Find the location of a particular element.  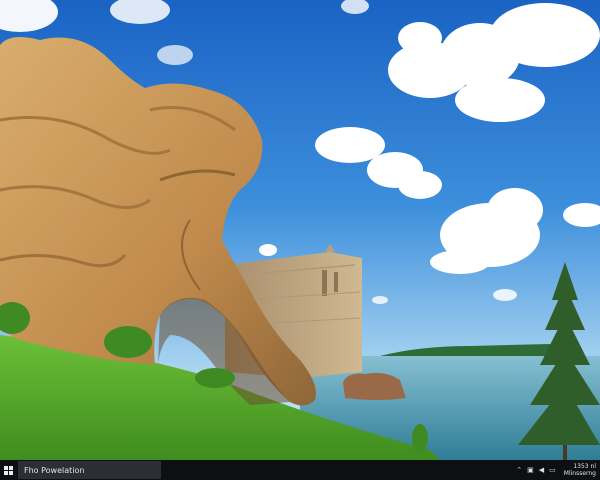

chevron-up-icon: ⌃ is located at coordinates (519, 470).